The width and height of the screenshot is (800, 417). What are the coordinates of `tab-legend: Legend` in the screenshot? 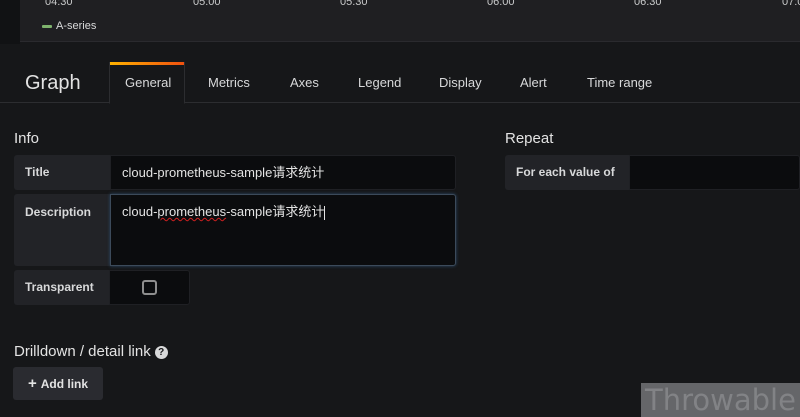 It's located at (379, 82).